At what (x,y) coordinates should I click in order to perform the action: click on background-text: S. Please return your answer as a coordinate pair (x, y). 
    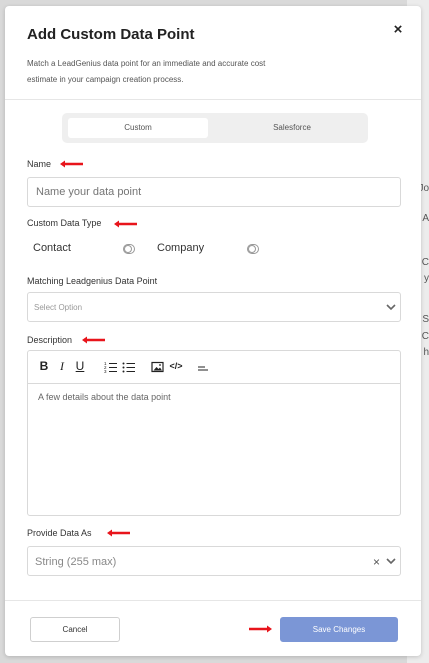
    Looking at the image, I should click on (425, 319).